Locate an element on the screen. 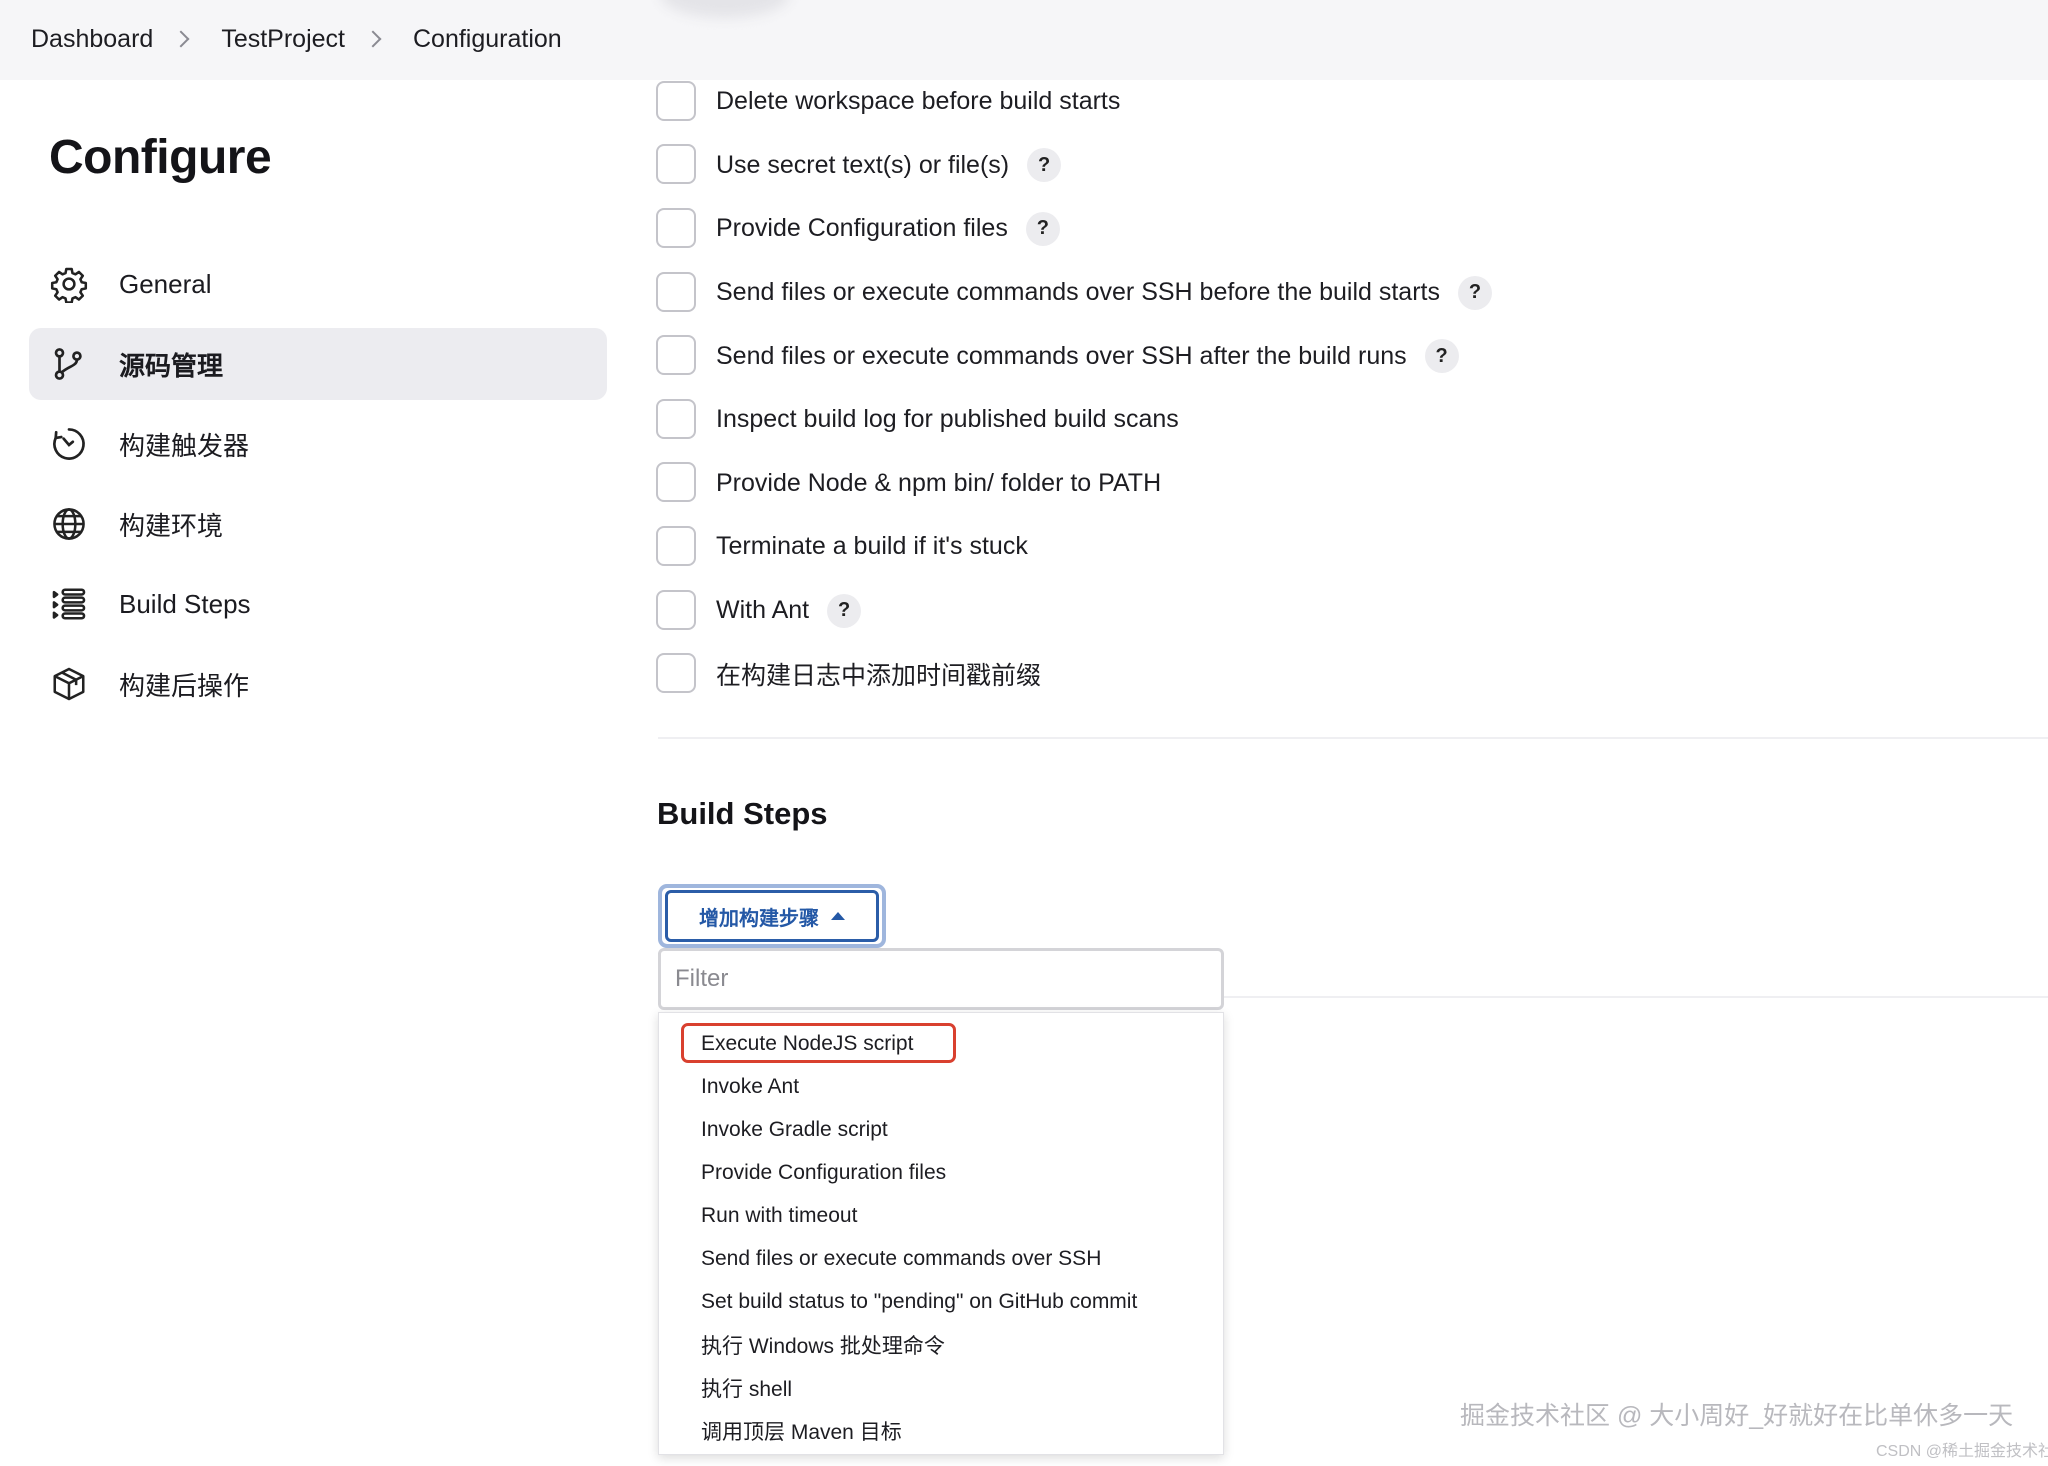  option-node-npm-path: Provide Node & npm bin/ folder to PATH is located at coordinates (1352, 484).